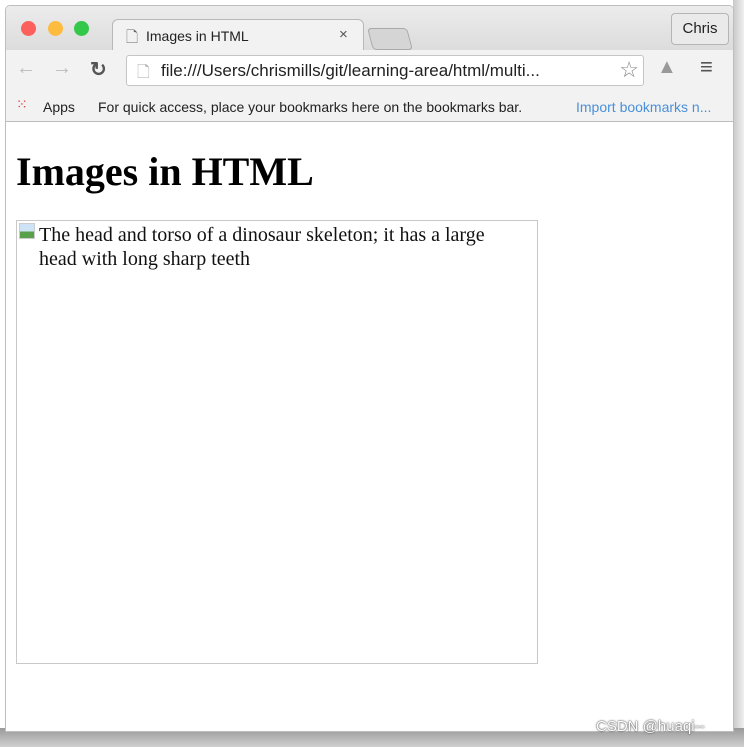 Image resolution: width=744 pixels, height=747 pixels. What do you see at coordinates (27, 231) in the screenshot?
I see `broken-image-icon` at bounding box center [27, 231].